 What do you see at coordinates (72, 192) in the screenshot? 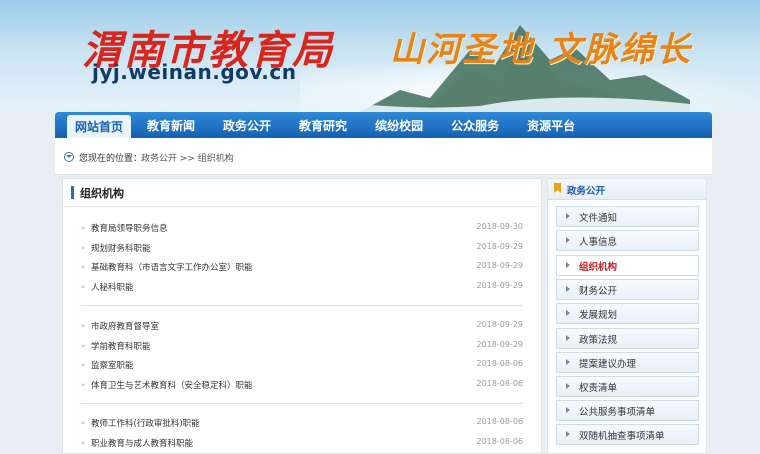
I see `title-accent-bar` at bounding box center [72, 192].